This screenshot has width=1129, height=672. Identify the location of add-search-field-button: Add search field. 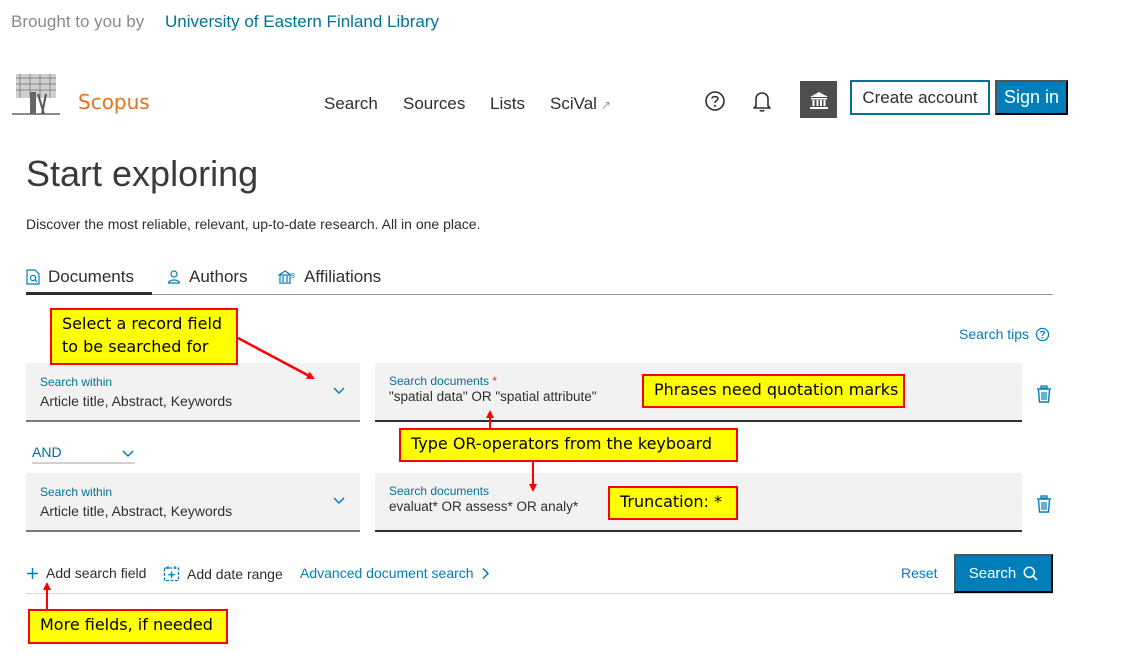
(86, 573).